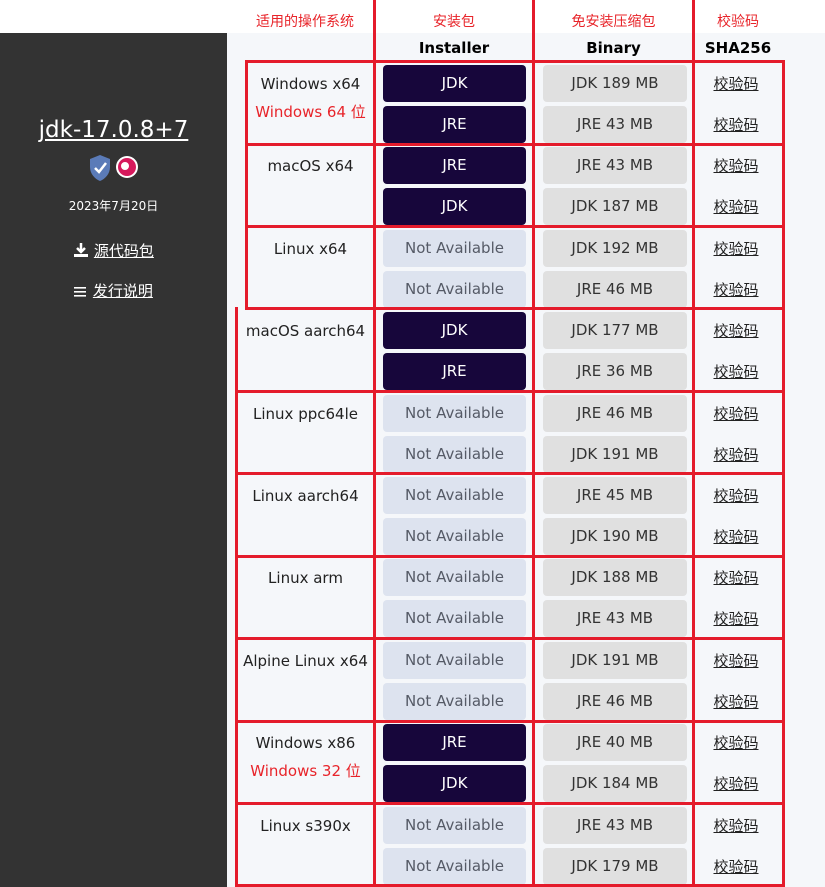 The width and height of the screenshot is (825, 887). I want to click on binary-download-button: JDK 189 MB, so click(615, 83).